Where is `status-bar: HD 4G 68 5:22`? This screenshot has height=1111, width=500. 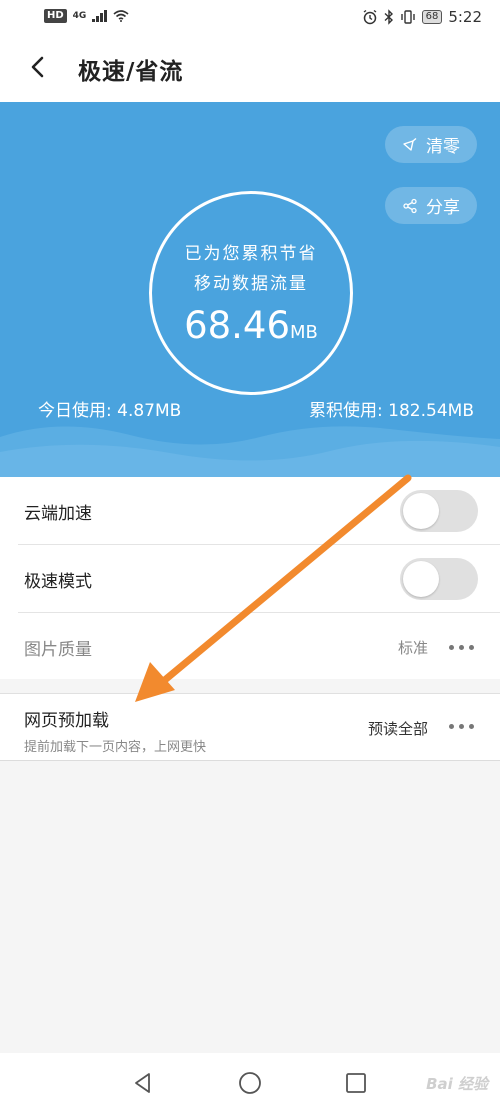
status-bar: HD 4G 68 5:22 is located at coordinates (250, 18).